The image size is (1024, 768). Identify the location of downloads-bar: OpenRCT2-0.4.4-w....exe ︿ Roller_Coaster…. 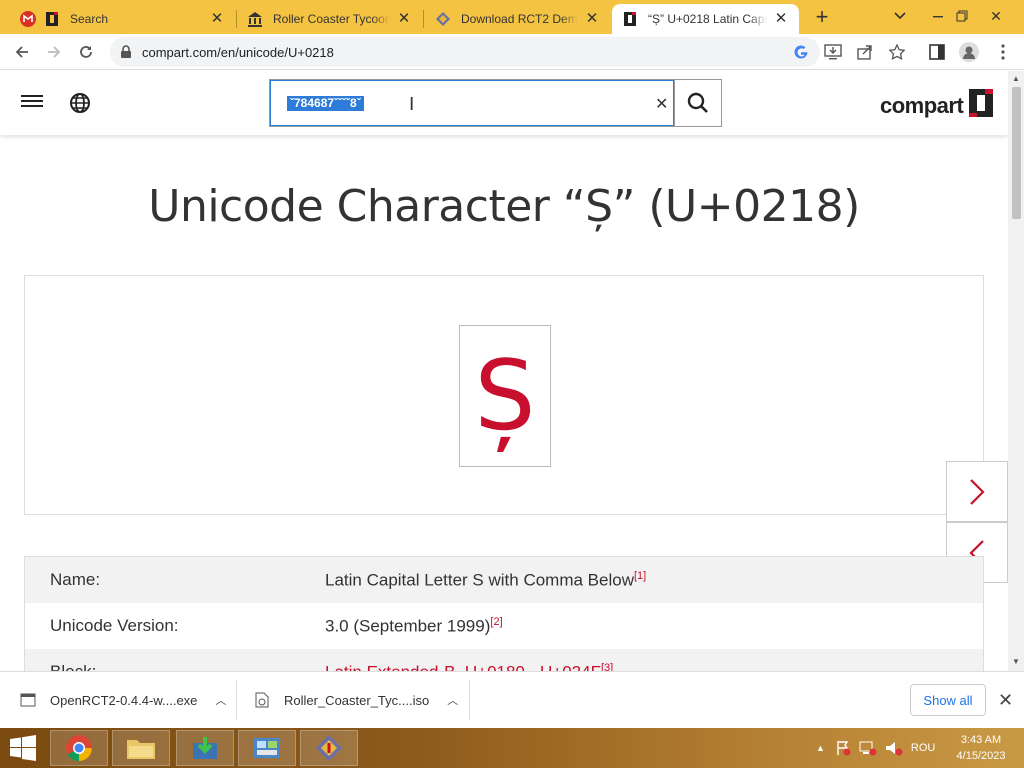
(512, 699).